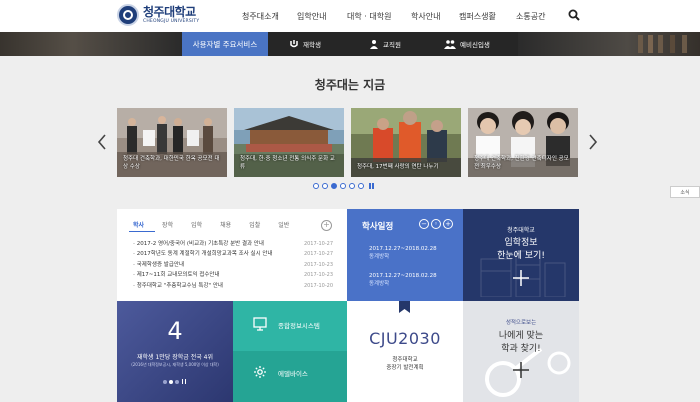  What do you see at coordinates (574, 15) in the screenshot?
I see `search-icon` at bounding box center [574, 15].